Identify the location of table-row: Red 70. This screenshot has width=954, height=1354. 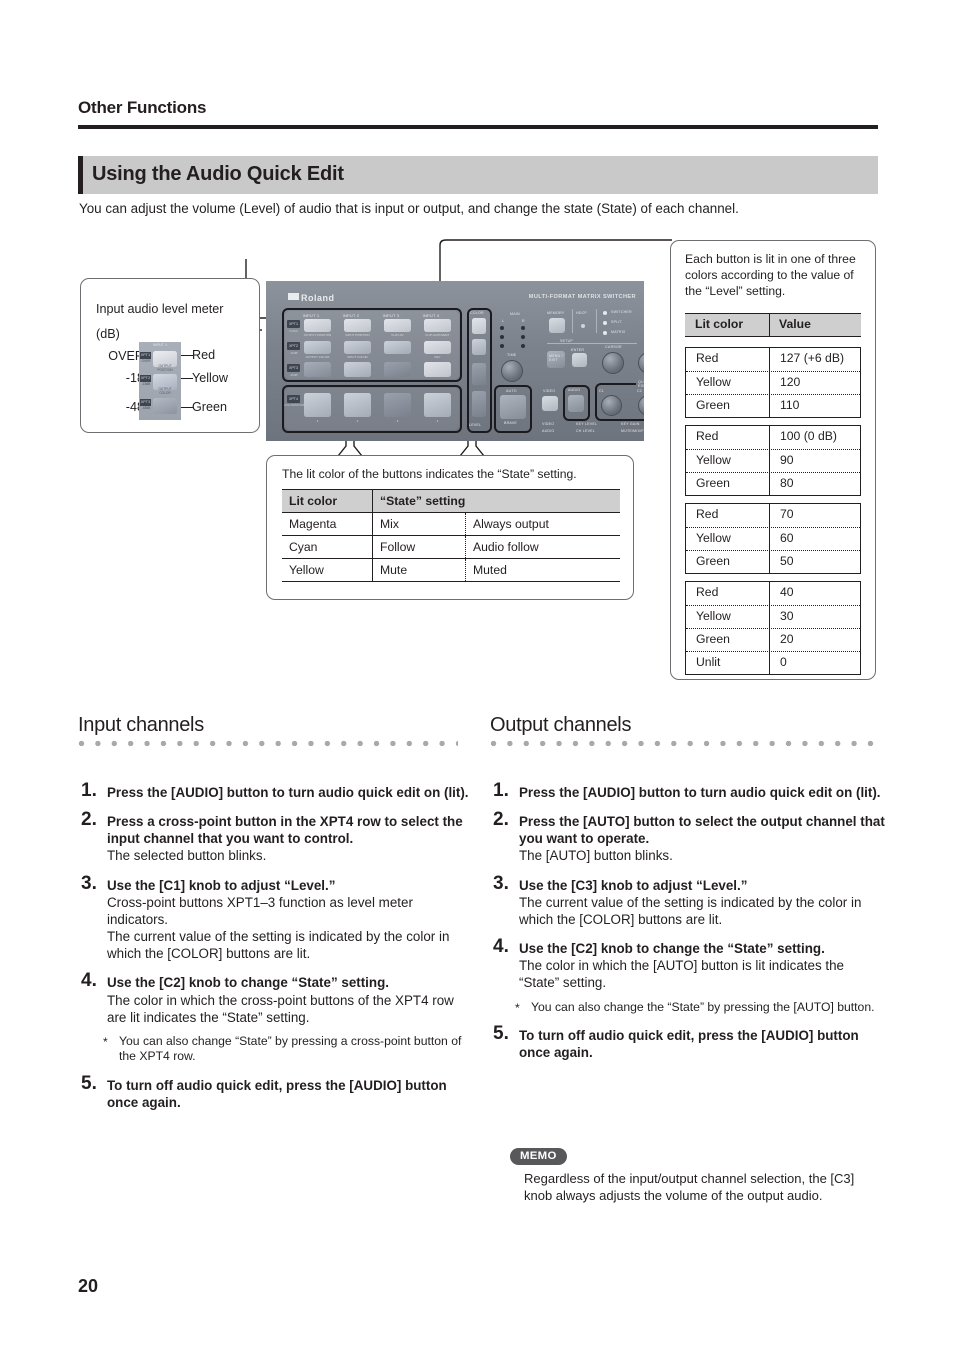
(773, 515).